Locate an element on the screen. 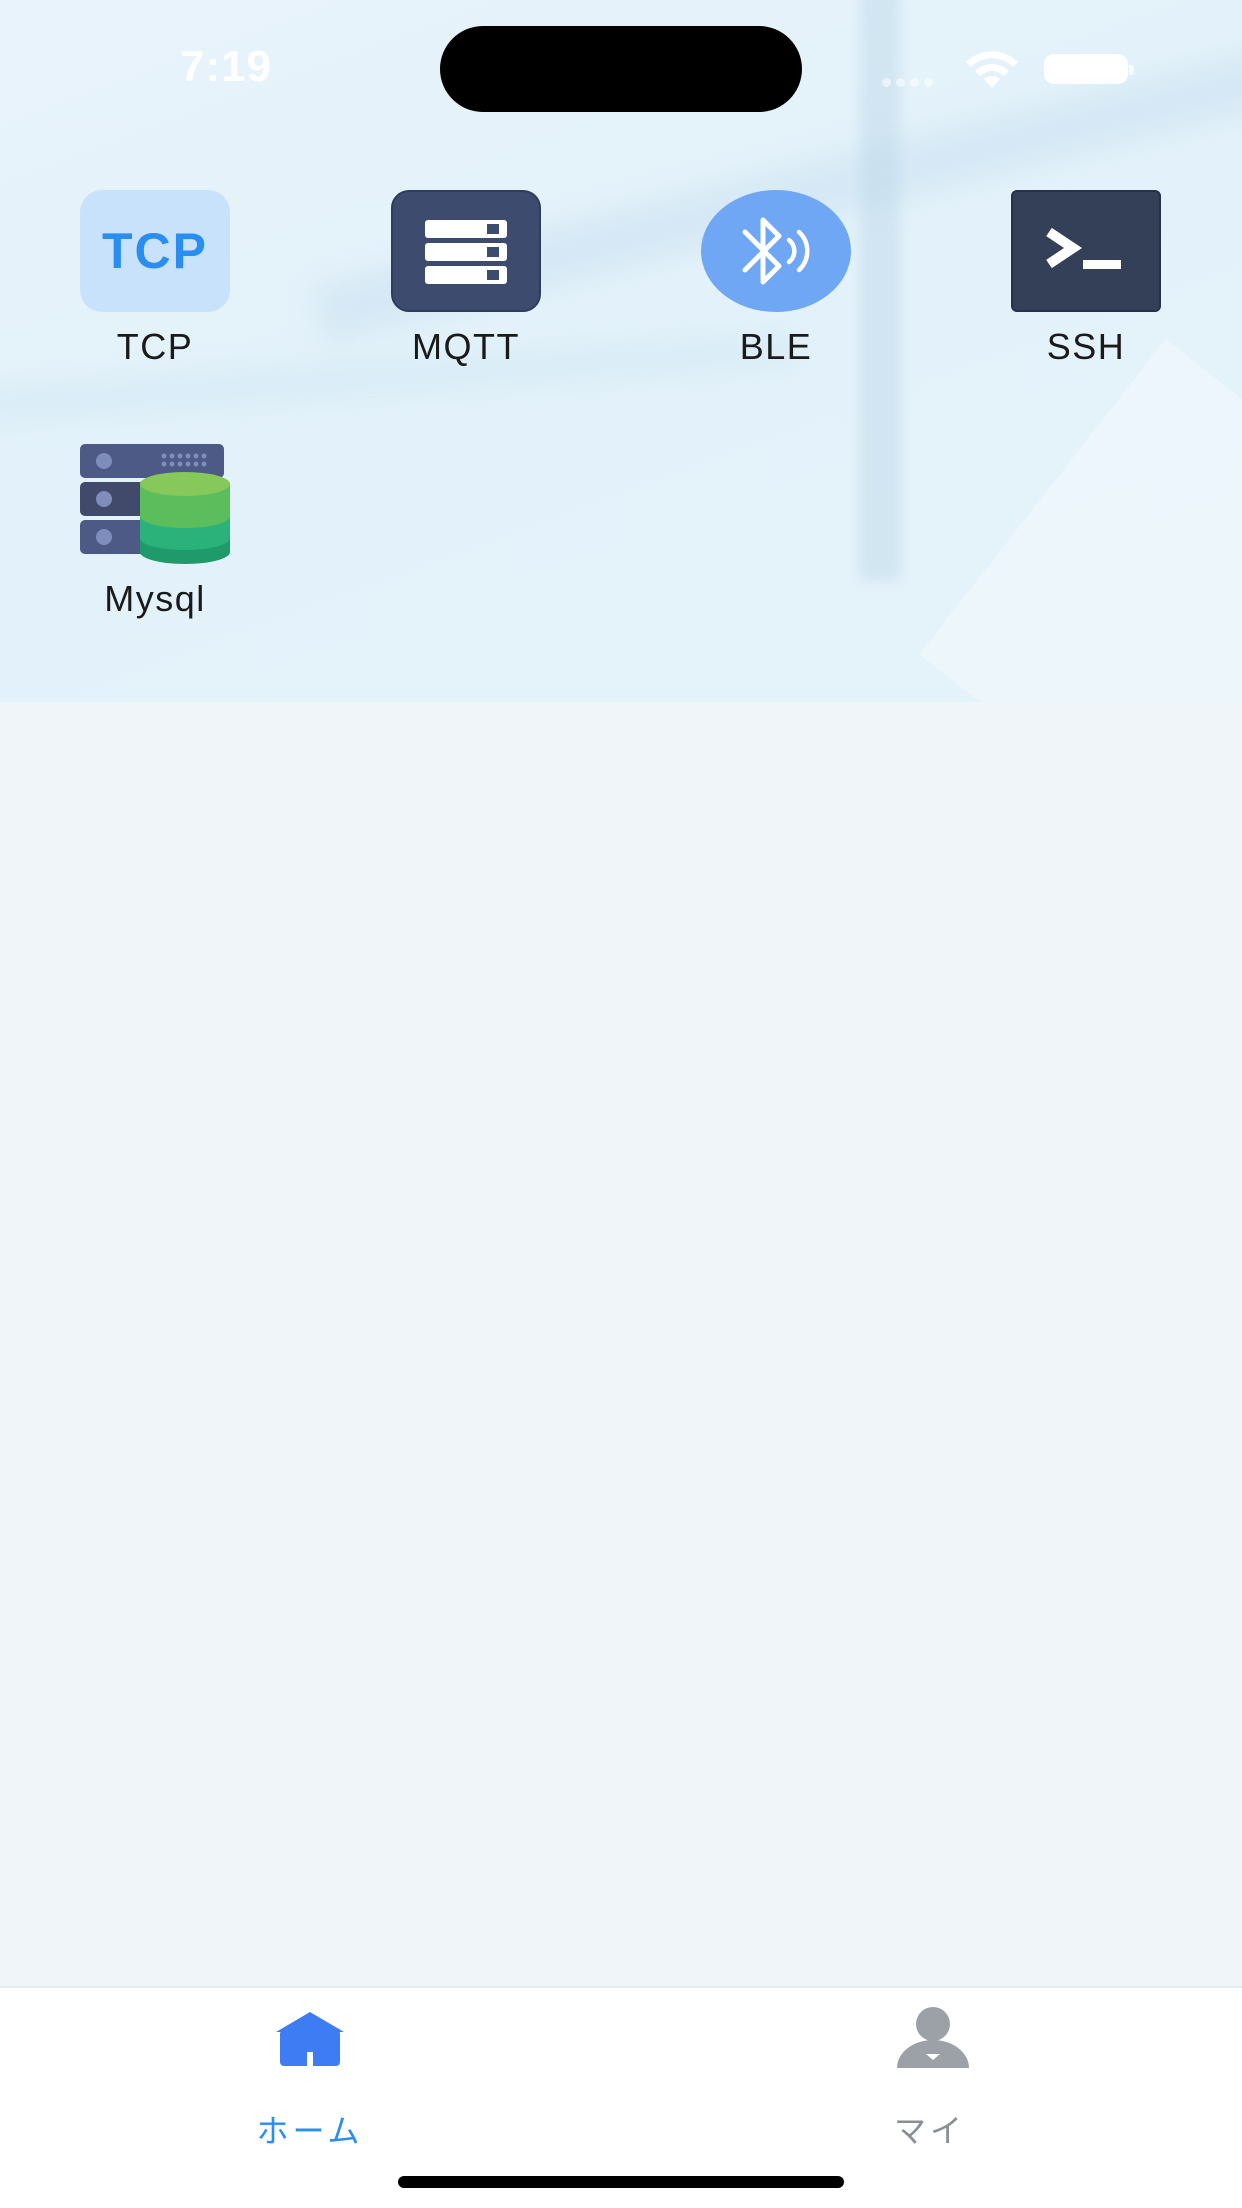 This screenshot has width=1242, height=2208. app-ssh: SSH is located at coordinates (1086, 290).